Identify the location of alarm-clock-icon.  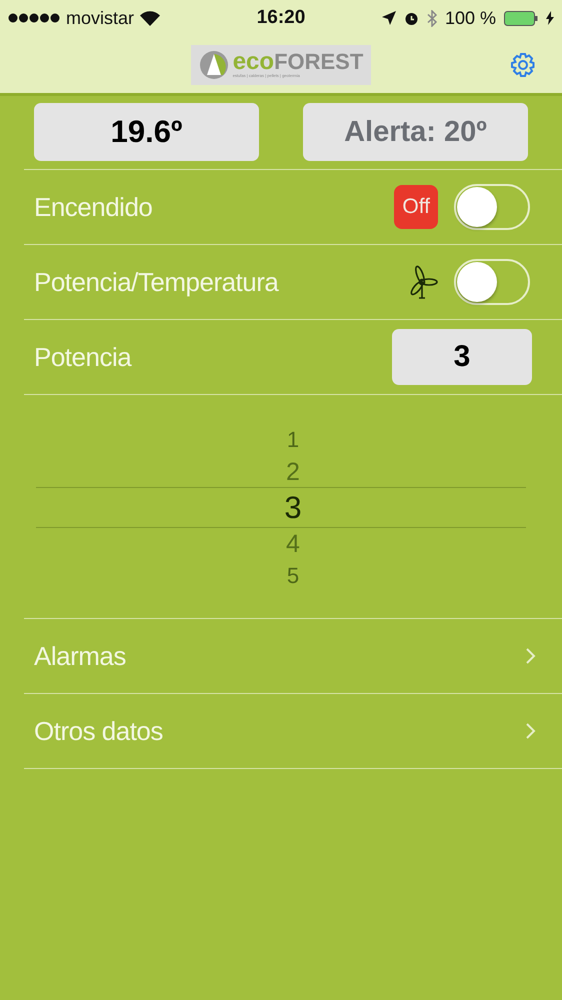
(411, 18).